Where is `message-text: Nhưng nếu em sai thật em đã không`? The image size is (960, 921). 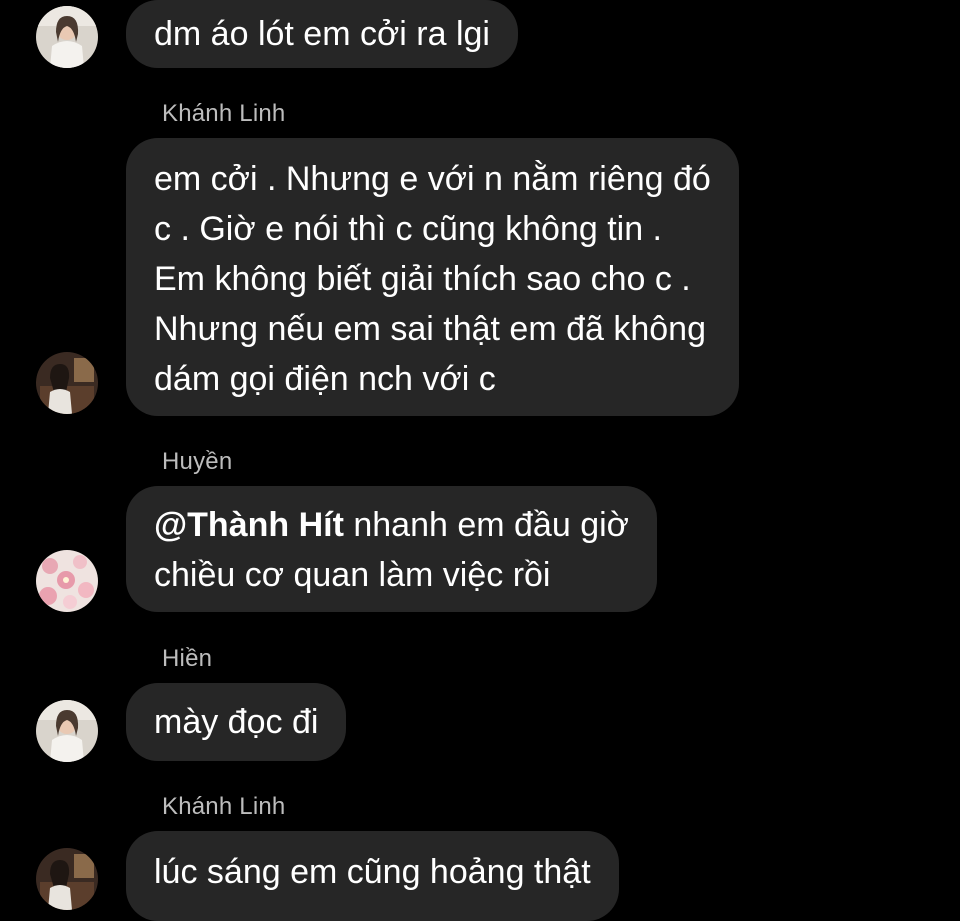 message-text: Nhưng nếu em sai thật em đã không is located at coordinates (430, 329).